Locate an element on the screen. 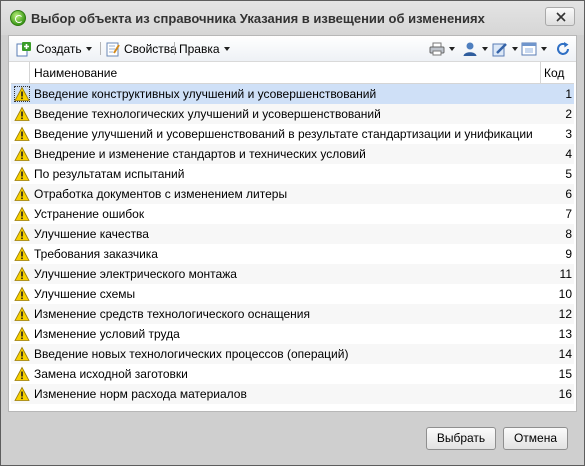 The width and height of the screenshot is (585, 466). row-code: 6 is located at coordinates (568, 194).